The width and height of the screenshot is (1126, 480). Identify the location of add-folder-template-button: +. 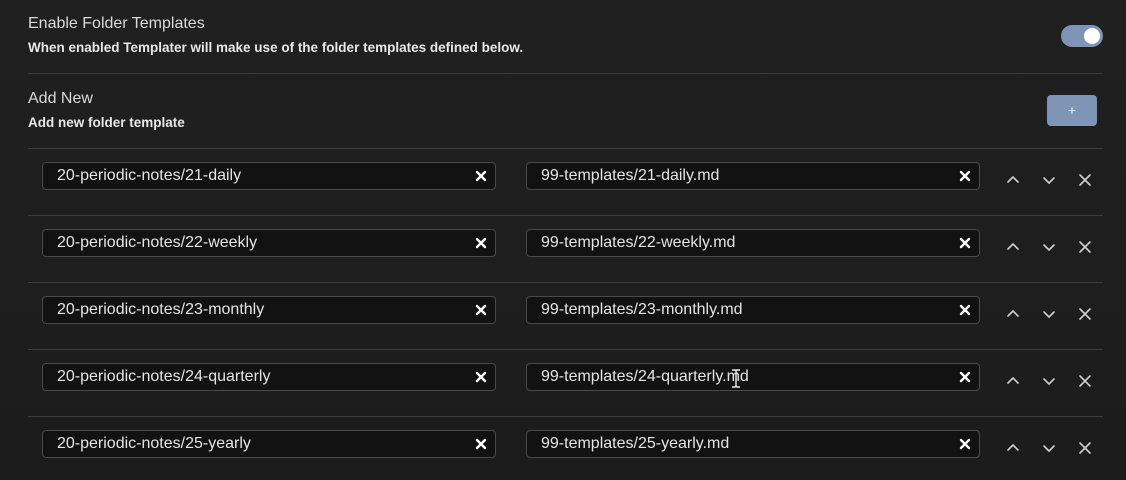
(1072, 110).